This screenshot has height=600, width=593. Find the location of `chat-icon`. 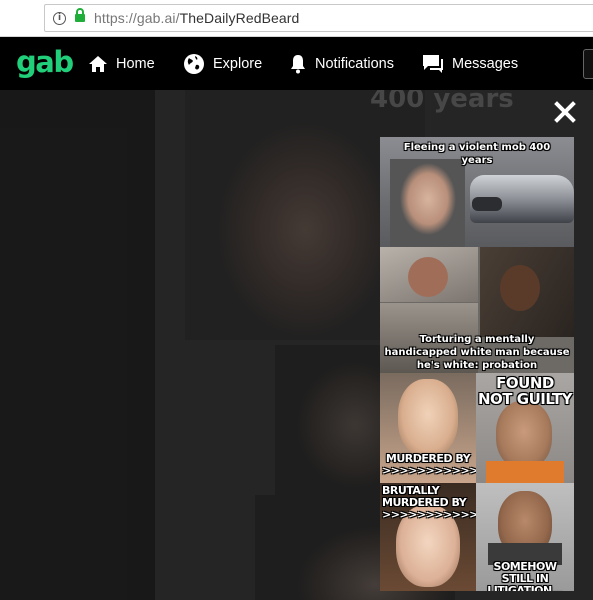

chat-icon is located at coordinates (433, 64).